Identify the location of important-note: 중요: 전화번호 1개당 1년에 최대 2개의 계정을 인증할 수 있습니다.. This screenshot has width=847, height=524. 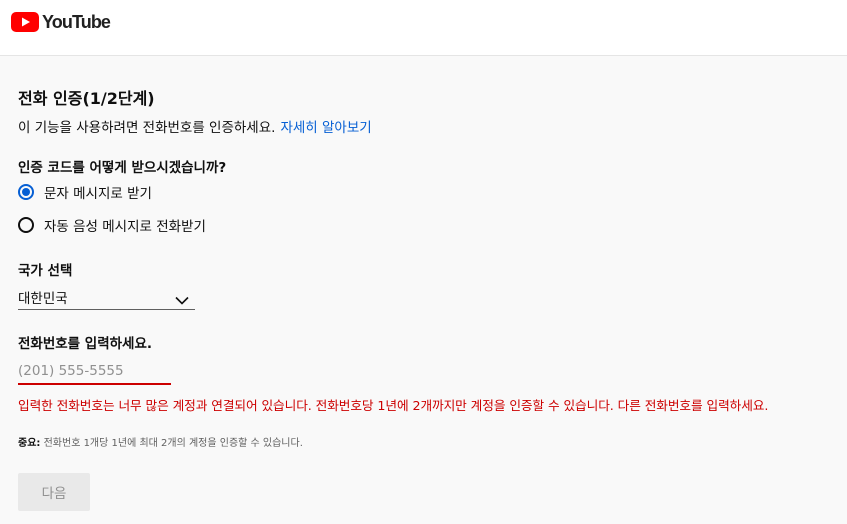
(160, 441).